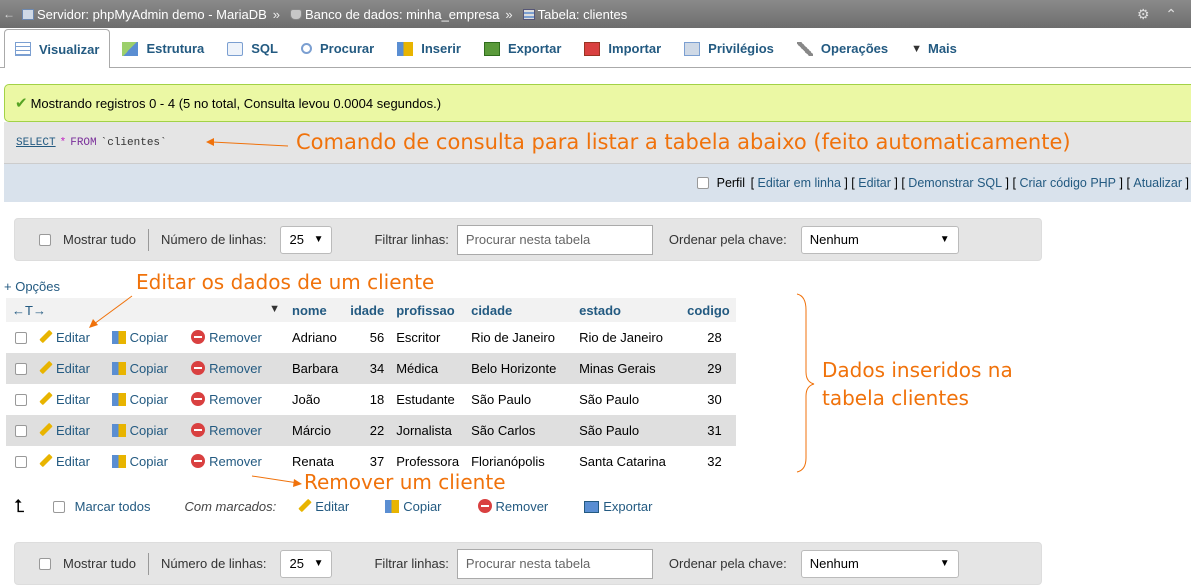 This screenshot has height=587, width=1191. I want to click on cell-idade: 56, so click(367, 337).